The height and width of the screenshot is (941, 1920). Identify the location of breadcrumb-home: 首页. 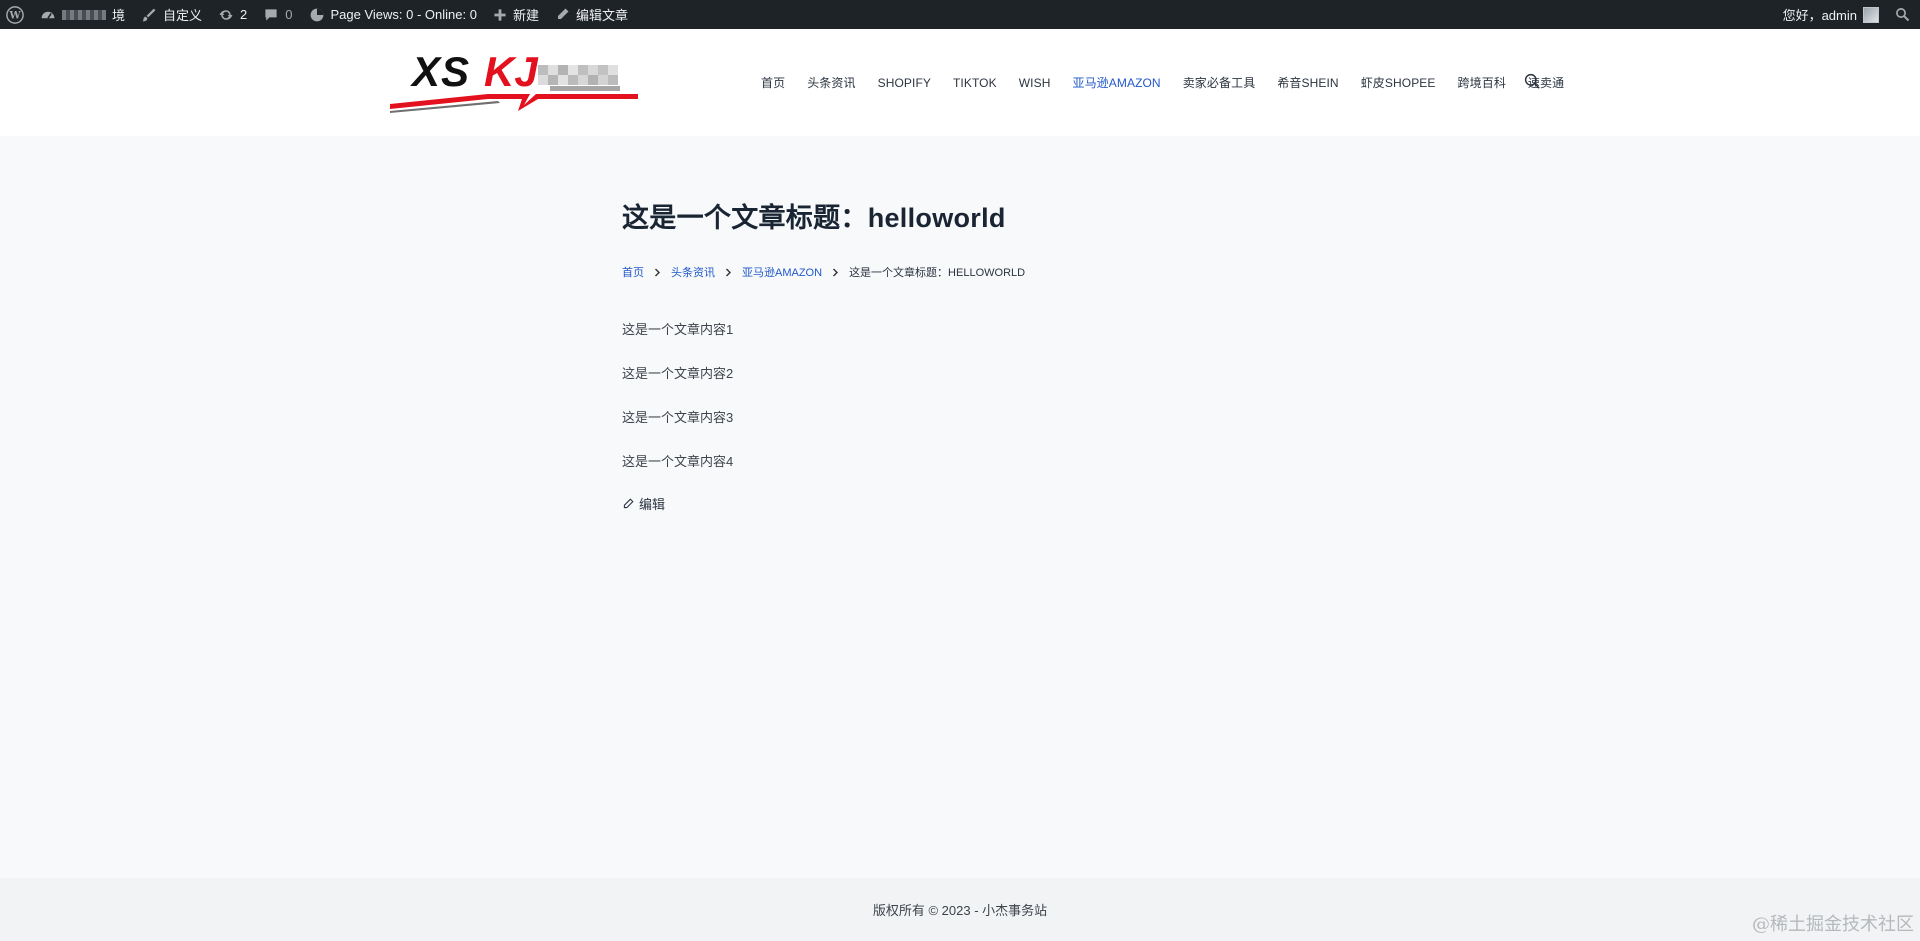
(633, 272).